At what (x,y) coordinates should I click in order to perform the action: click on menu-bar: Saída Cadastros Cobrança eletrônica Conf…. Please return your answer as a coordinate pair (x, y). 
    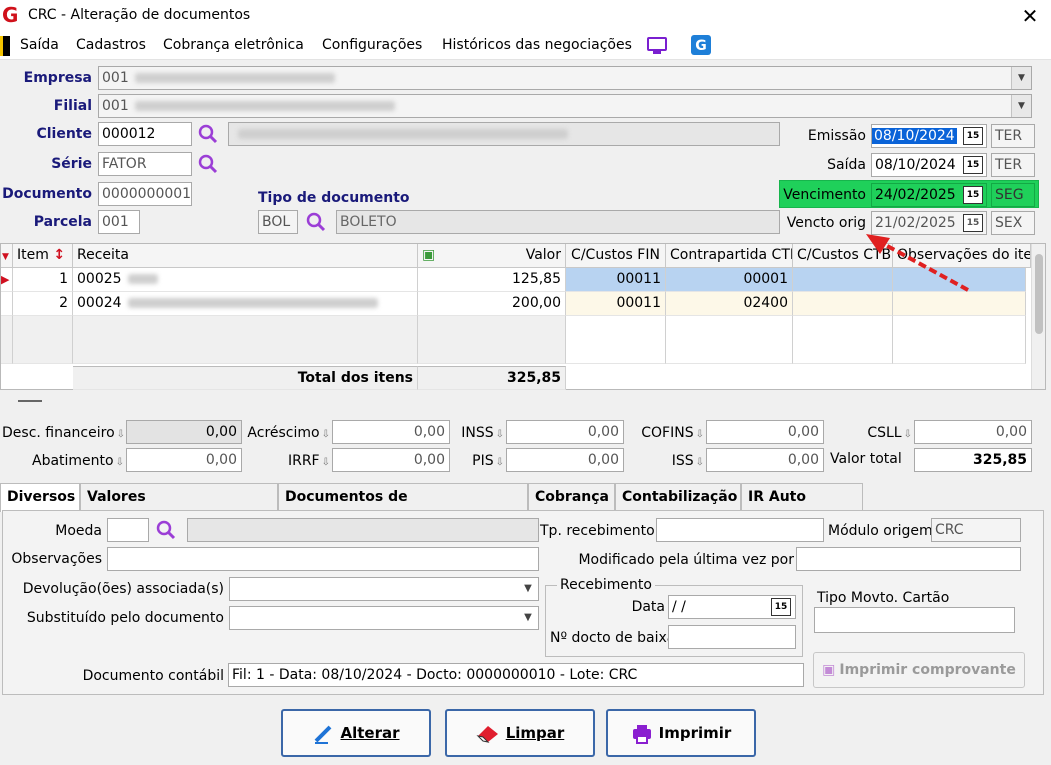
    Looking at the image, I should click on (525, 46).